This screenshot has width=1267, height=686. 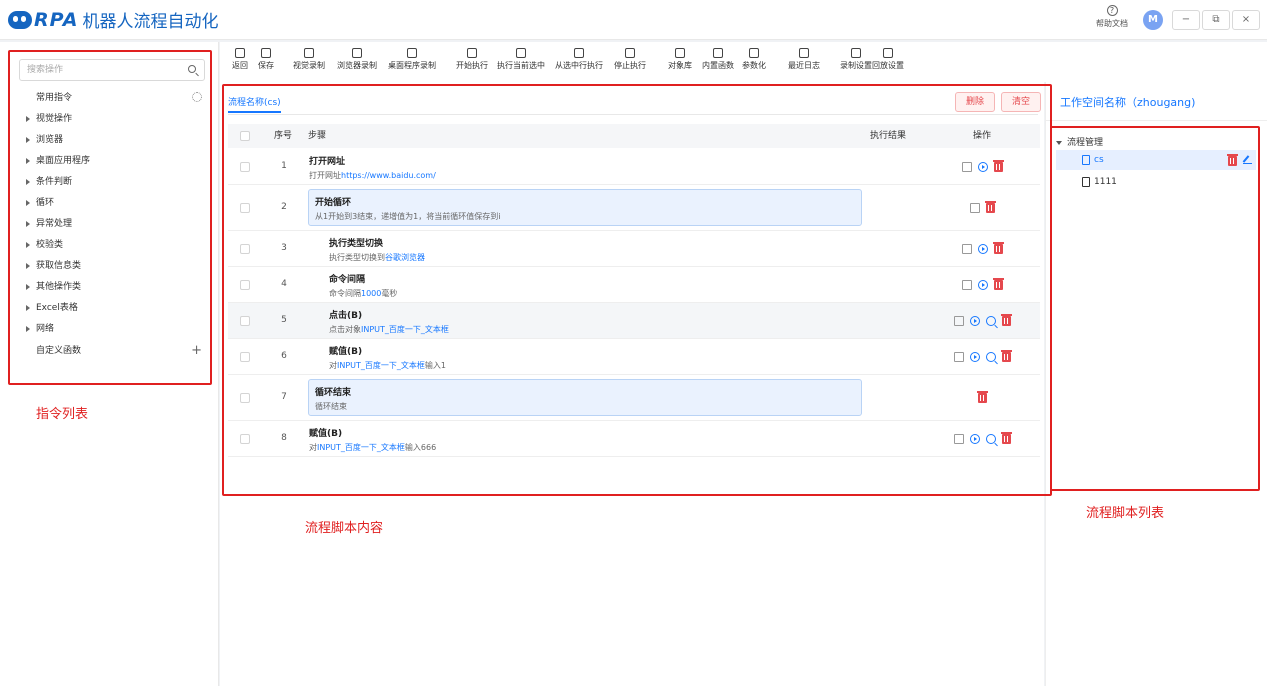 I want to click on parameterize-icon, so click(x=754, y=53).